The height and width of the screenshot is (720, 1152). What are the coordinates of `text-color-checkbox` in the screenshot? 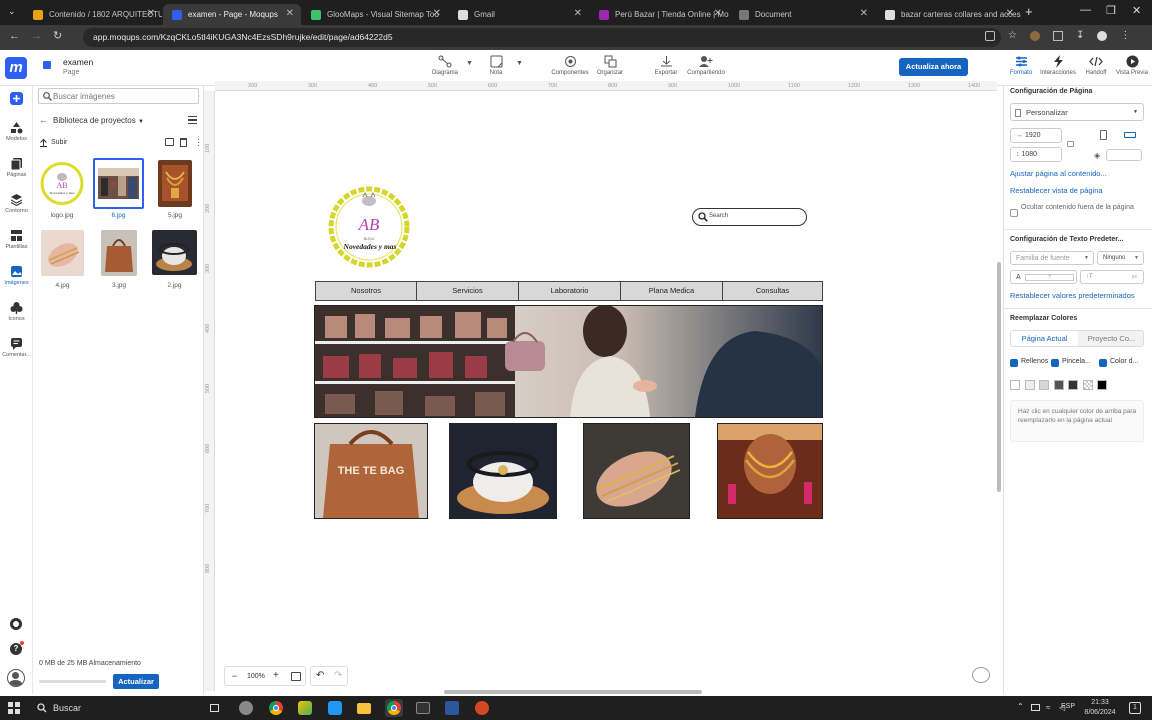 It's located at (1103, 363).